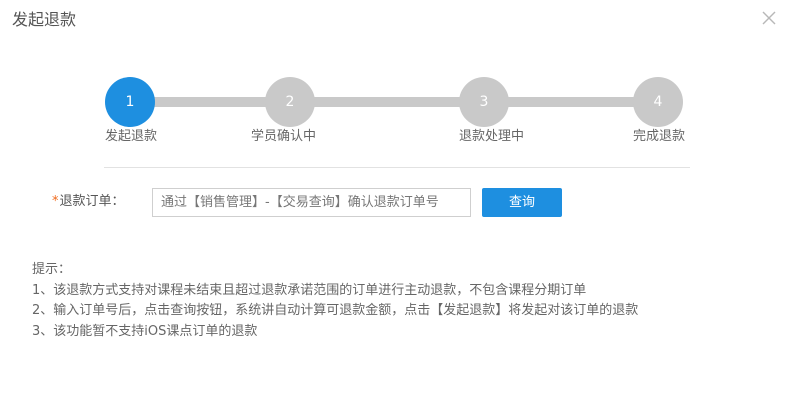  Describe the element at coordinates (290, 102) in the screenshot. I see `step-2-circle: 2` at that location.